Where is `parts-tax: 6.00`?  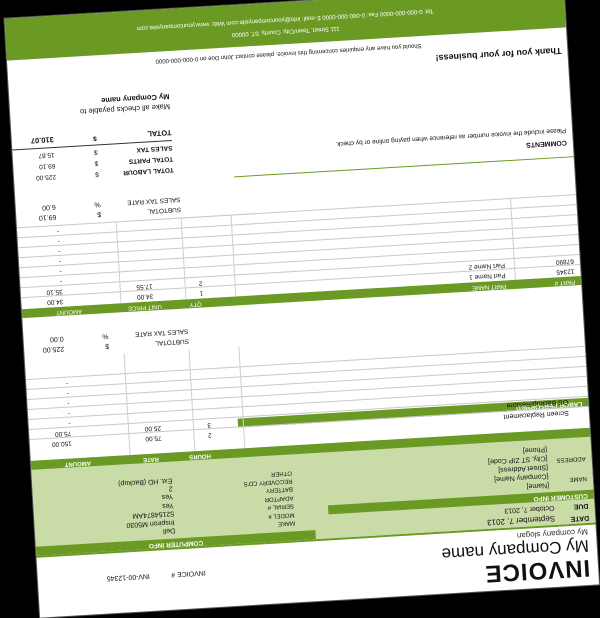 parts-tax: 6.00 is located at coordinates (48, 206).